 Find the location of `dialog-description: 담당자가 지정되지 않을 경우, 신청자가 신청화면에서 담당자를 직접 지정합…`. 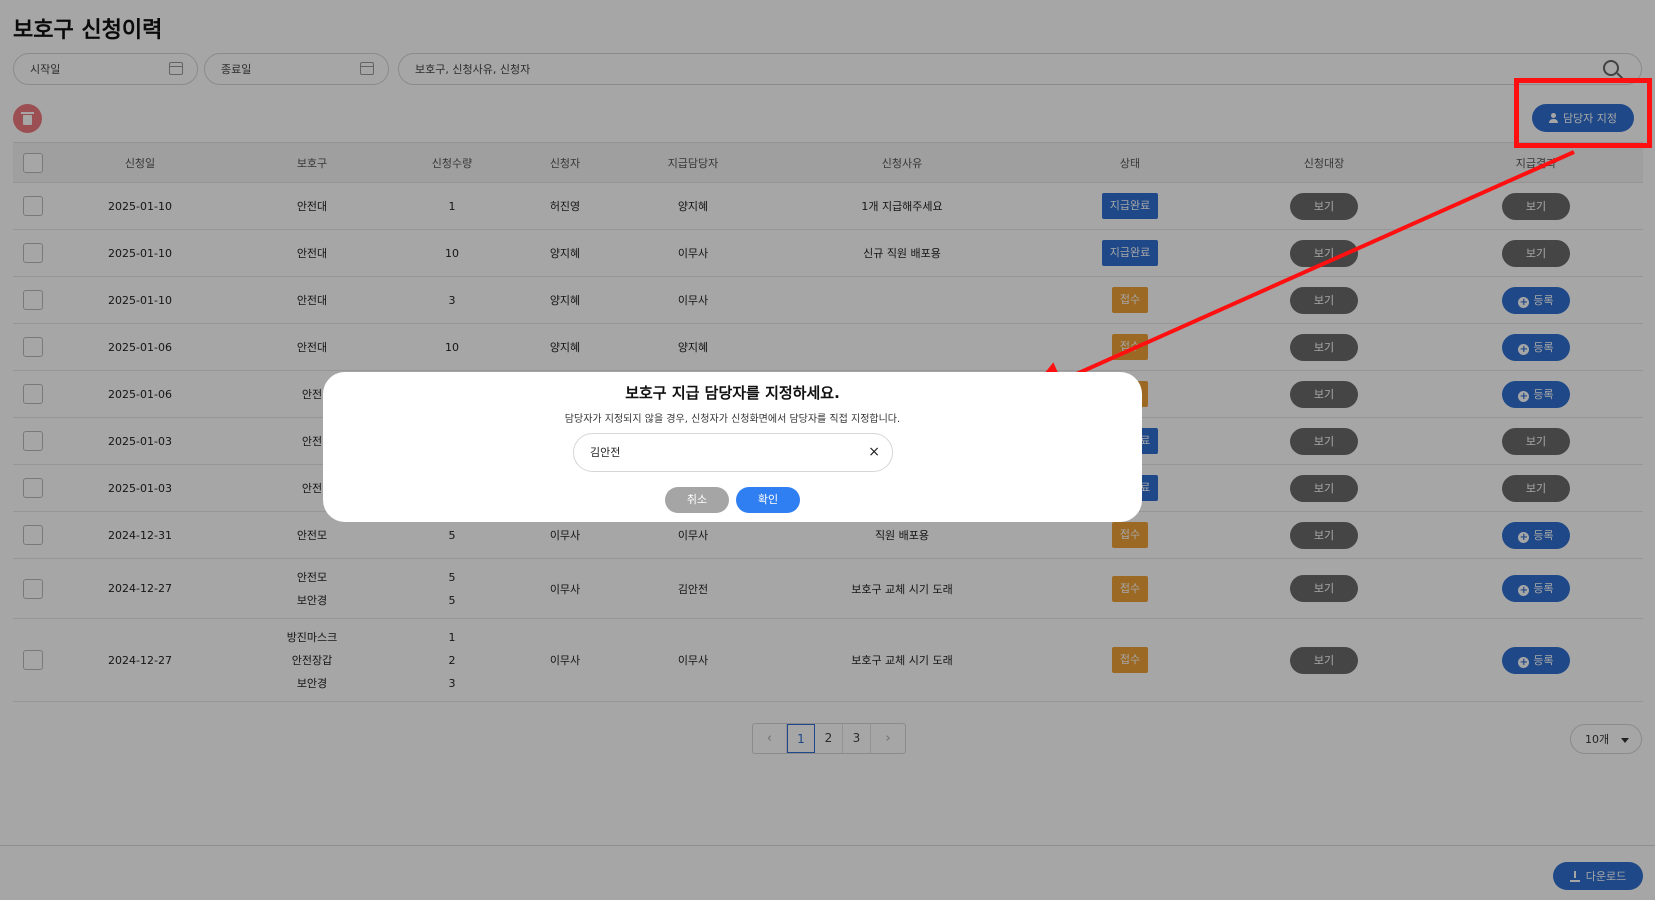

dialog-description: 담당자가 지정되지 않을 경우, 신청자가 신청화면에서 담당자를 직접 지정합… is located at coordinates (732, 419).